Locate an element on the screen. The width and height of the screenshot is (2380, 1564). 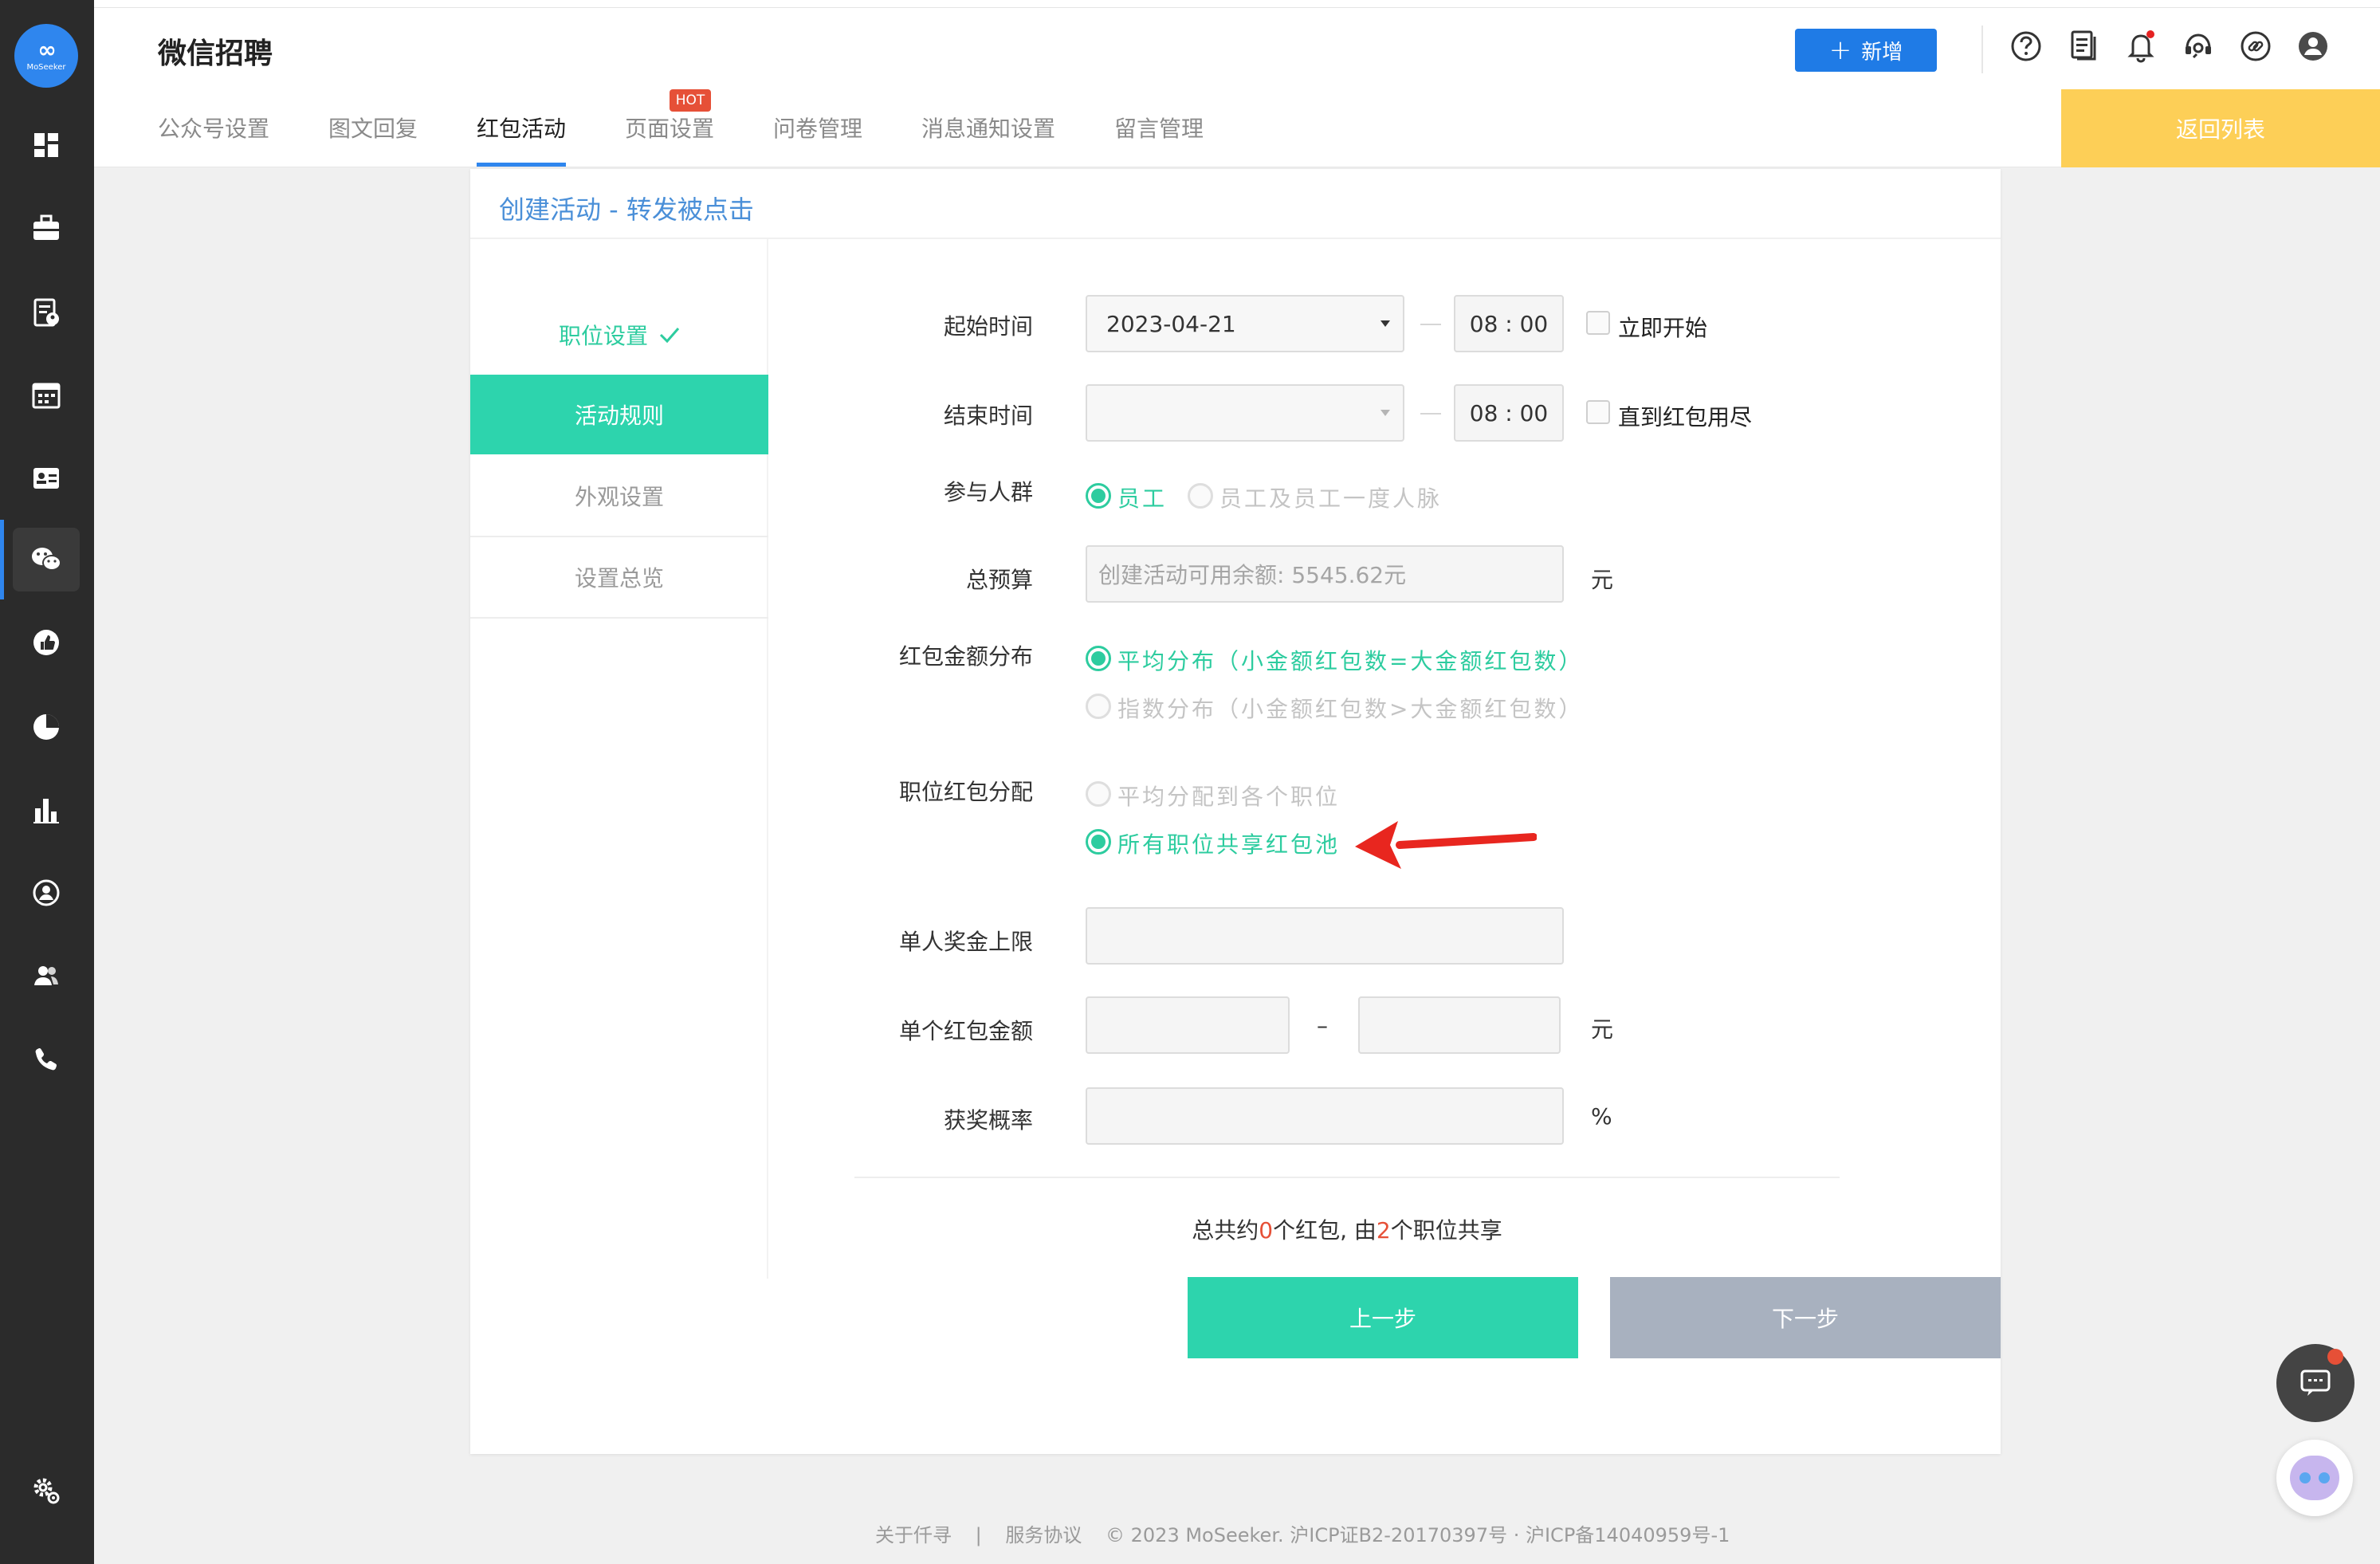
position-allocation-label: 职位红包分配 is located at coordinates (965, 792).